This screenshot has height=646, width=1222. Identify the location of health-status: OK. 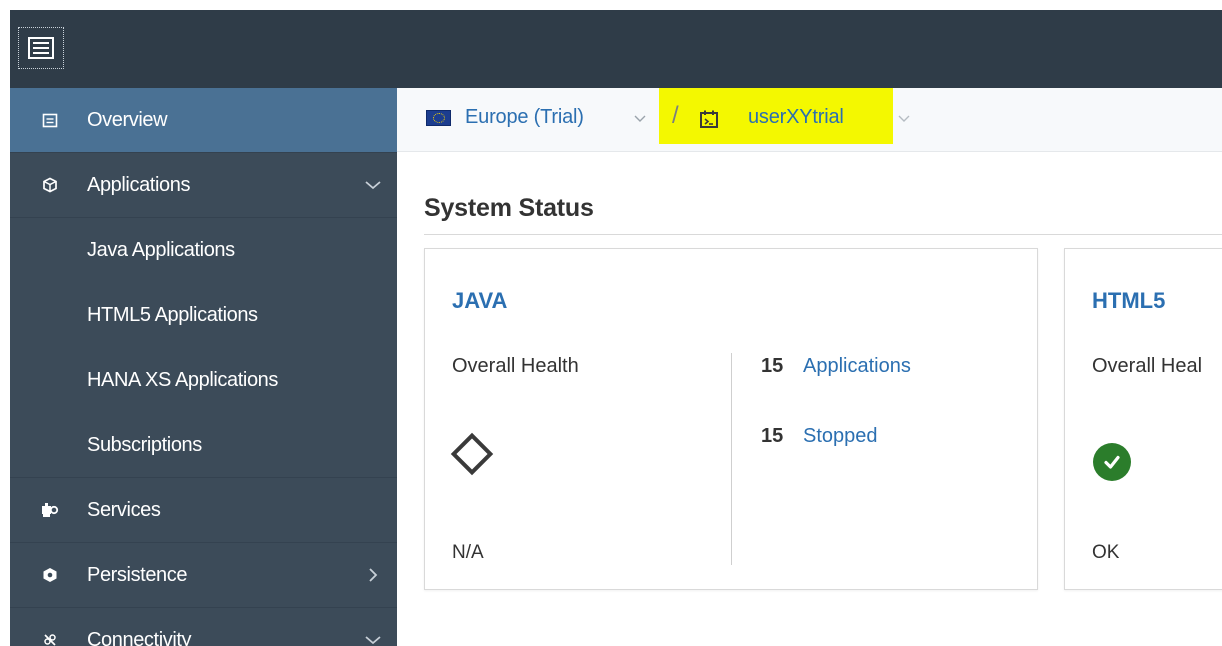
(1106, 552).